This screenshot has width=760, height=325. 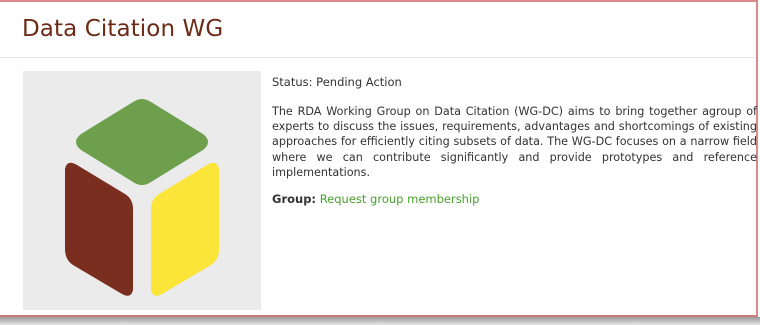 What do you see at coordinates (185, 229) in the screenshot?
I see `logo-right-face` at bounding box center [185, 229].